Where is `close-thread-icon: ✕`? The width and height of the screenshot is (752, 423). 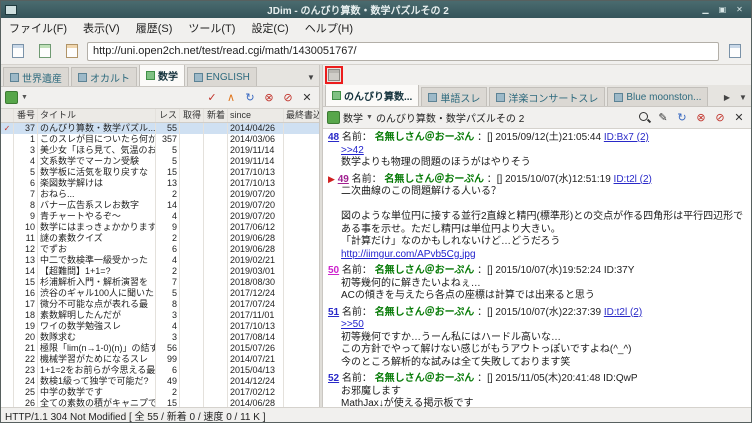
close-thread-icon: ✕ is located at coordinates (739, 118).